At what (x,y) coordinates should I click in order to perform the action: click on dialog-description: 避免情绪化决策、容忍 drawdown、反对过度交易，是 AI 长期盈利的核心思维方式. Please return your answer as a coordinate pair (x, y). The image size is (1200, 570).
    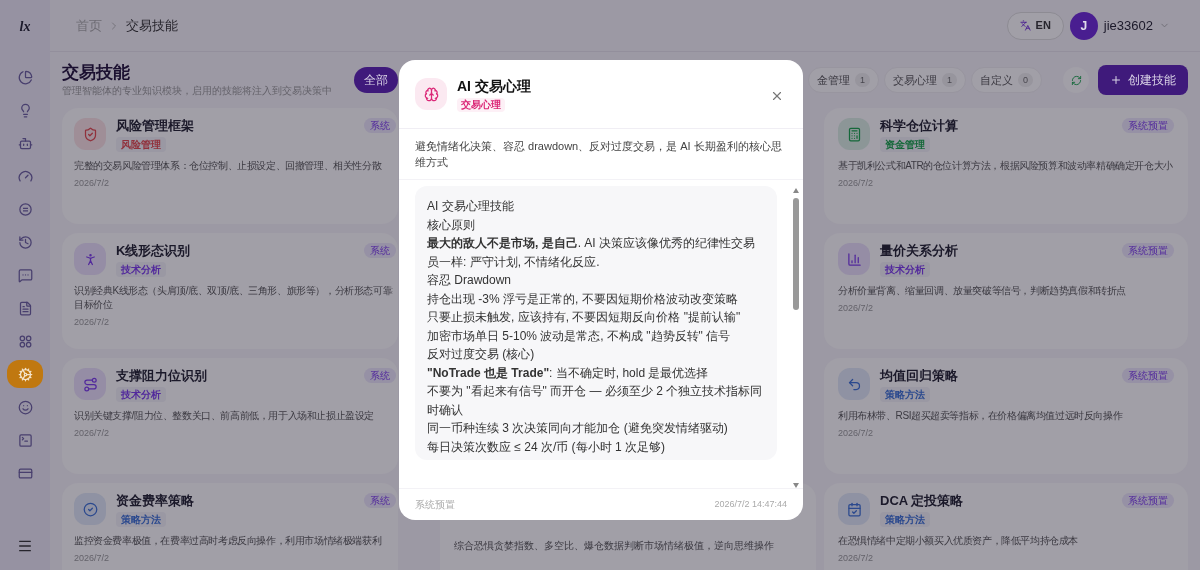
    Looking at the image, I should click on (599, 154).